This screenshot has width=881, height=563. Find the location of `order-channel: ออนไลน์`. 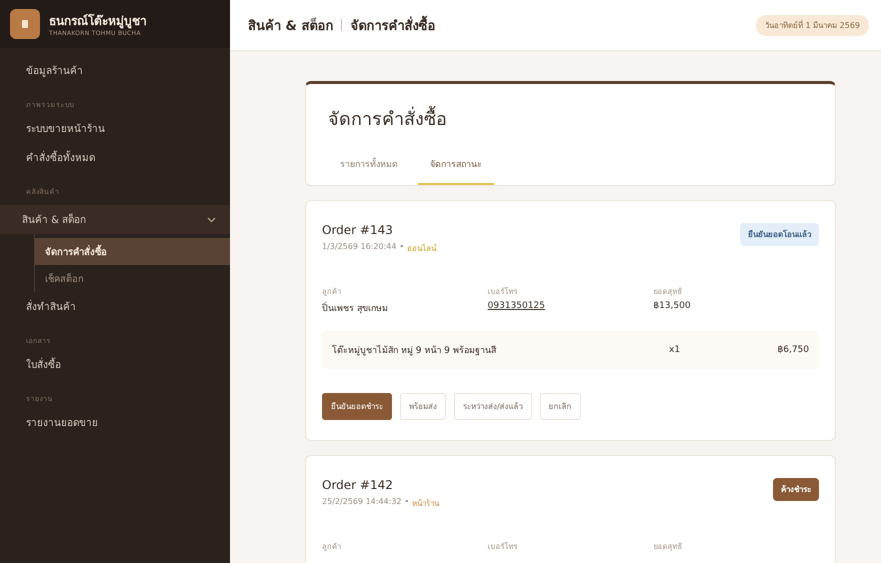

order-channel: ออนไลน์ is located at coordinates (421, 248).